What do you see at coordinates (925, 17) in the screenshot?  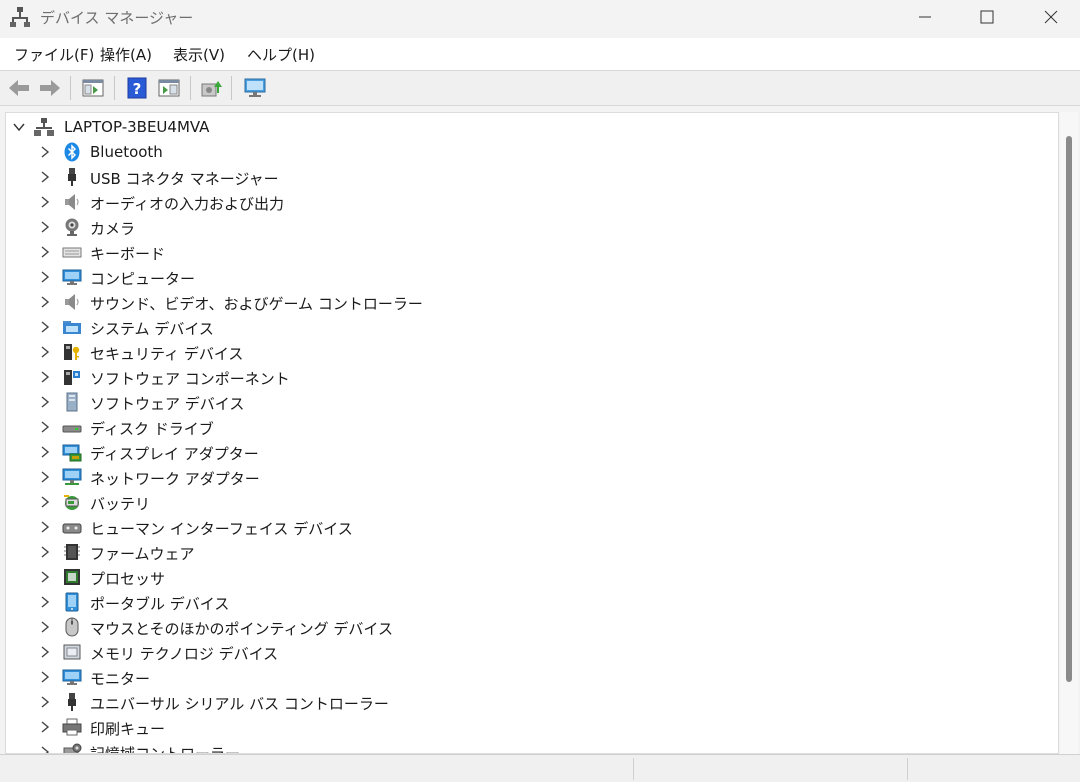 I see `minimize-button` at bounding box center [925, 17].